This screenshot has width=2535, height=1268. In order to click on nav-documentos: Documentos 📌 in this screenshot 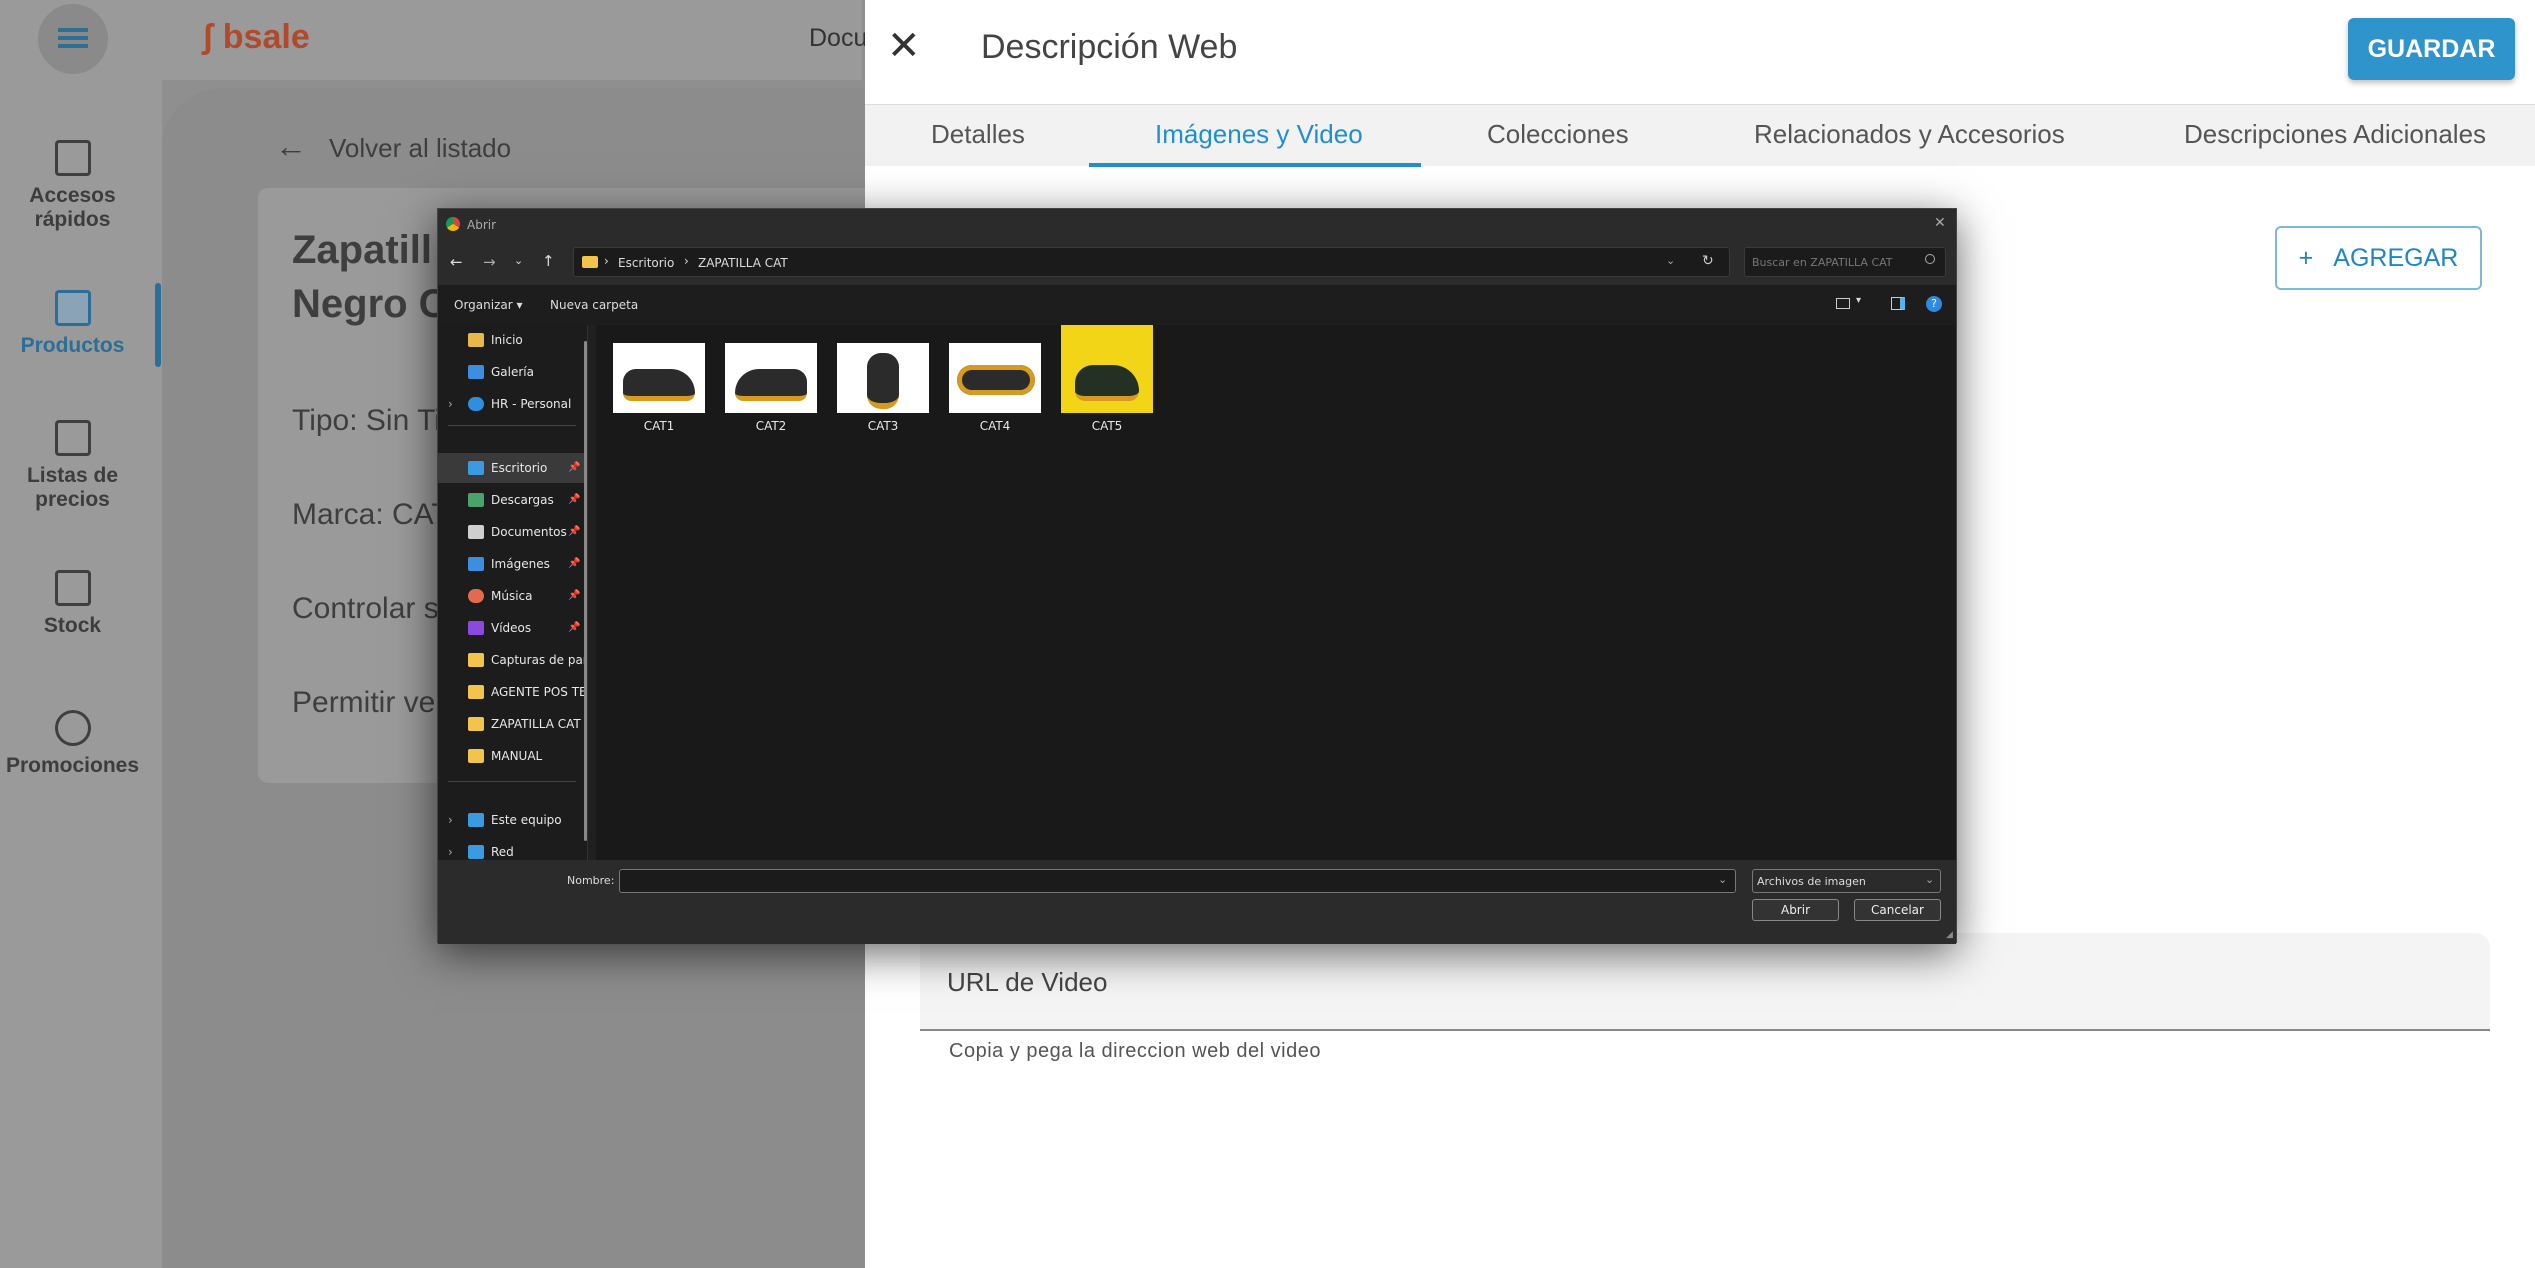, I will do `click(512, 532)`.